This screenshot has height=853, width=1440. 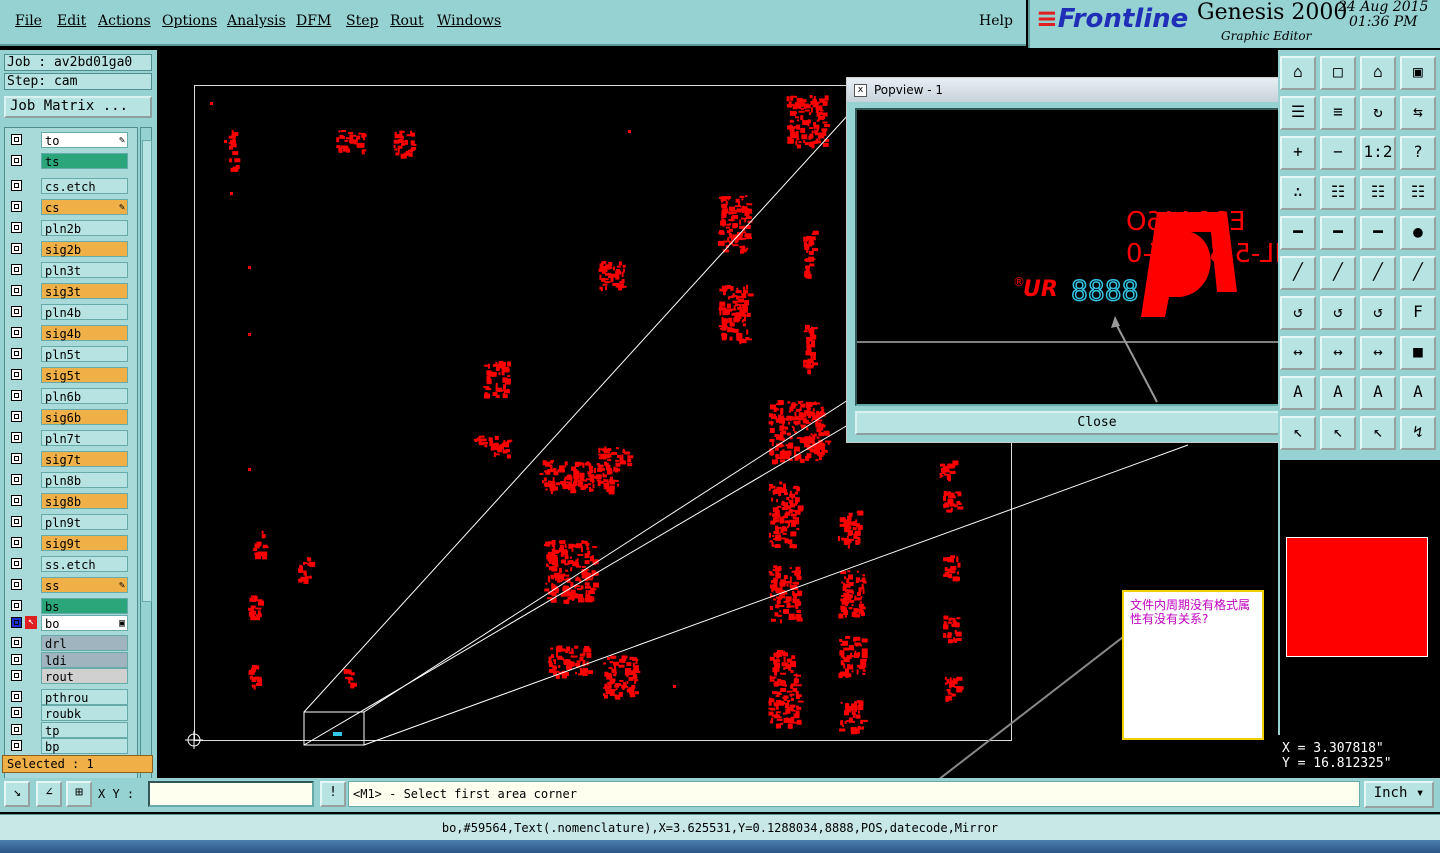 What do you see at coordinates (84, 249) in the screenshot?
I see `layer-name: sig2b` at bounding box center [84, 249].